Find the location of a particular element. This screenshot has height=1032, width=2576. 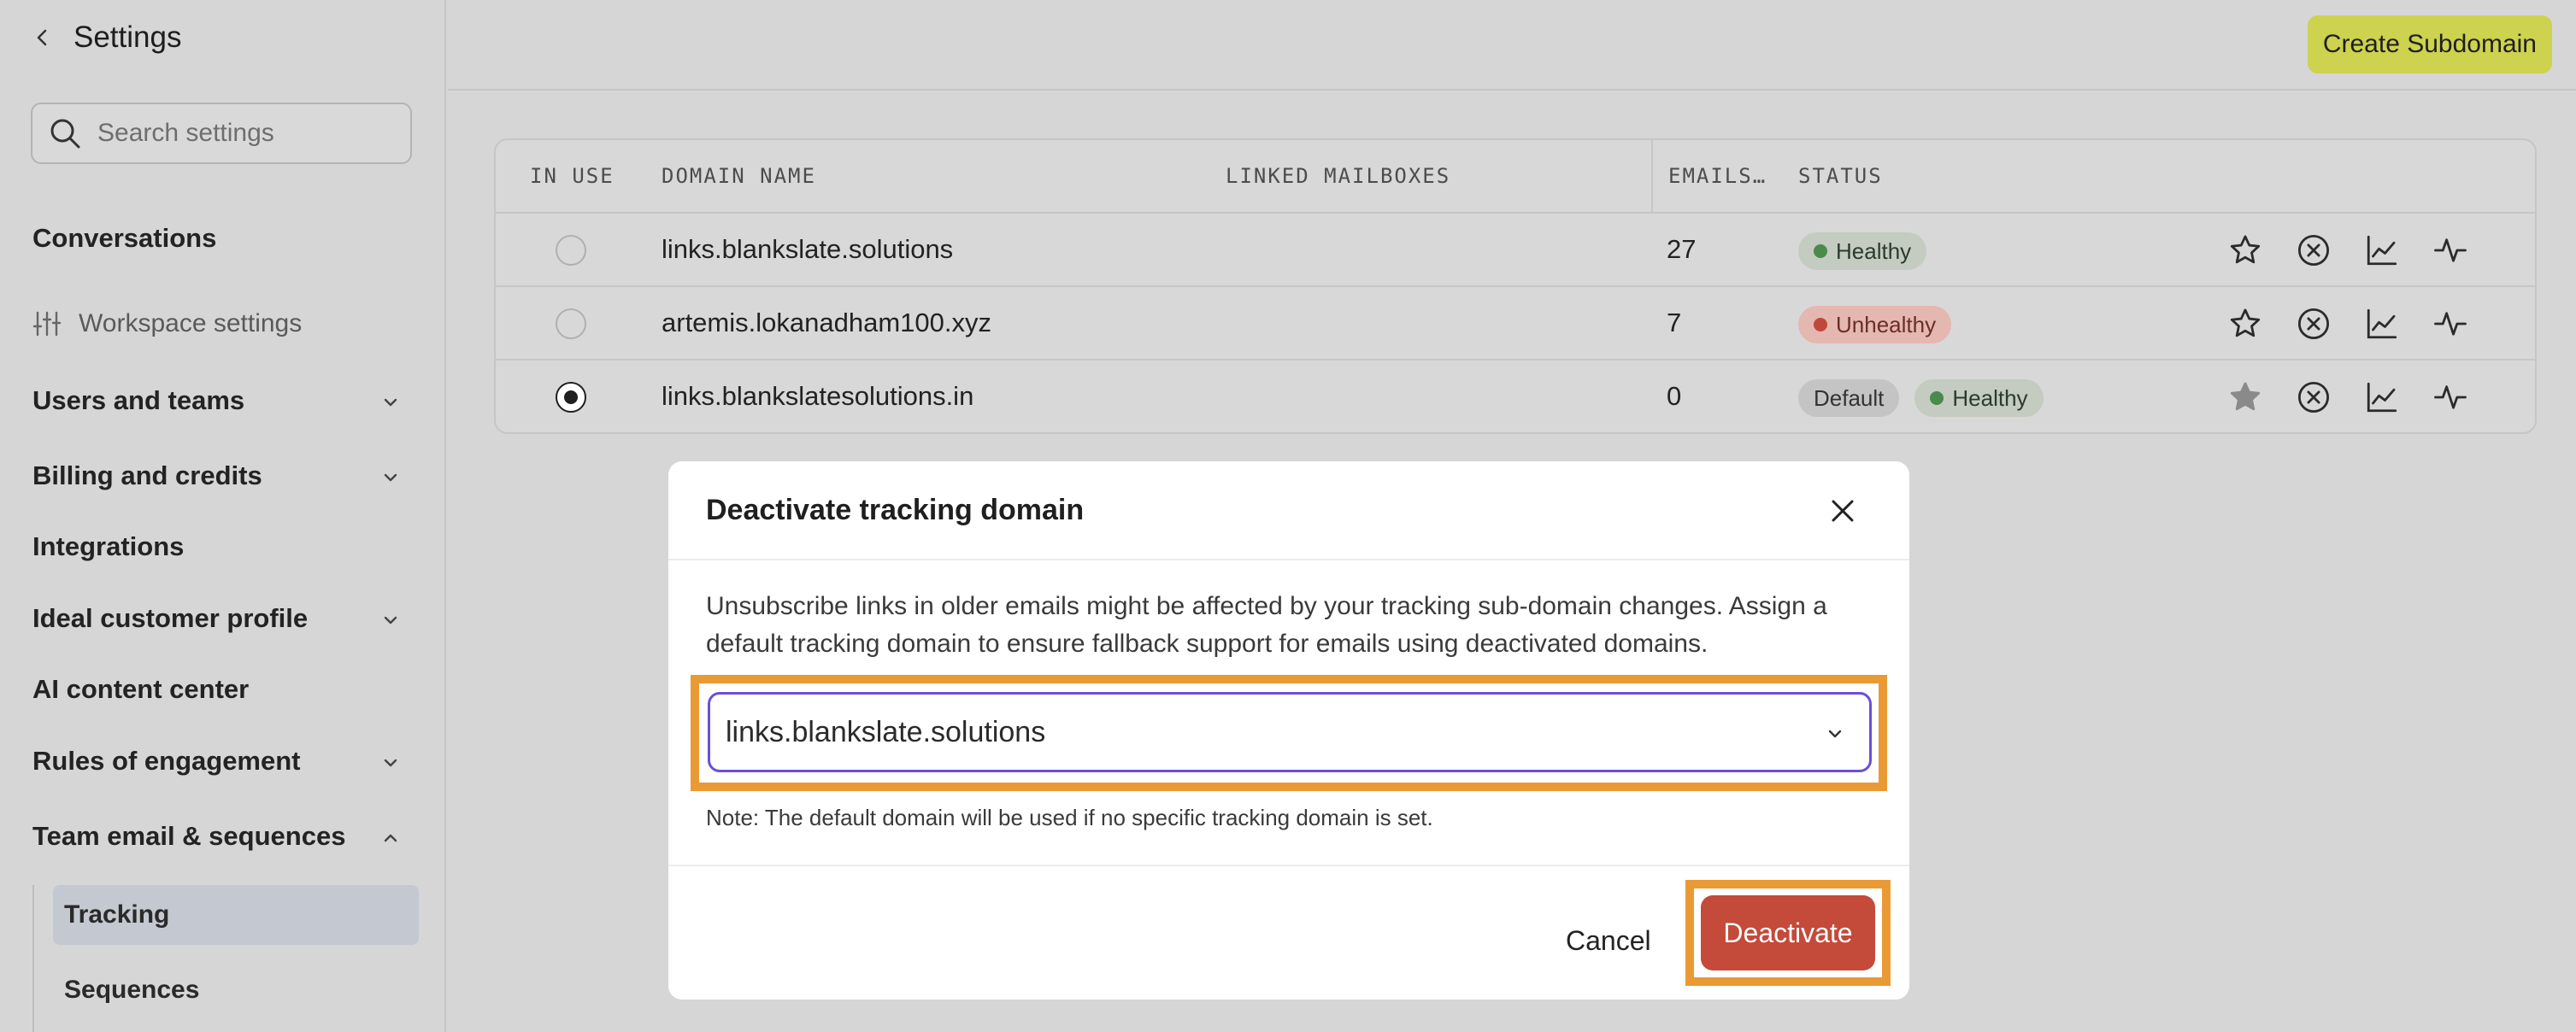

cancel-button: Cancel is located at coordinates (1608, 941).